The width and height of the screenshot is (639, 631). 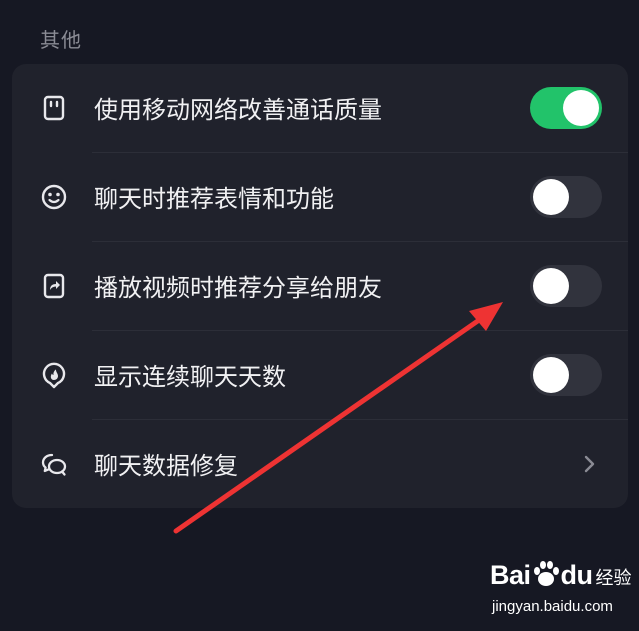 I want to click on baidu-watermark: Bai du 经验, so click(x=561, y=575).